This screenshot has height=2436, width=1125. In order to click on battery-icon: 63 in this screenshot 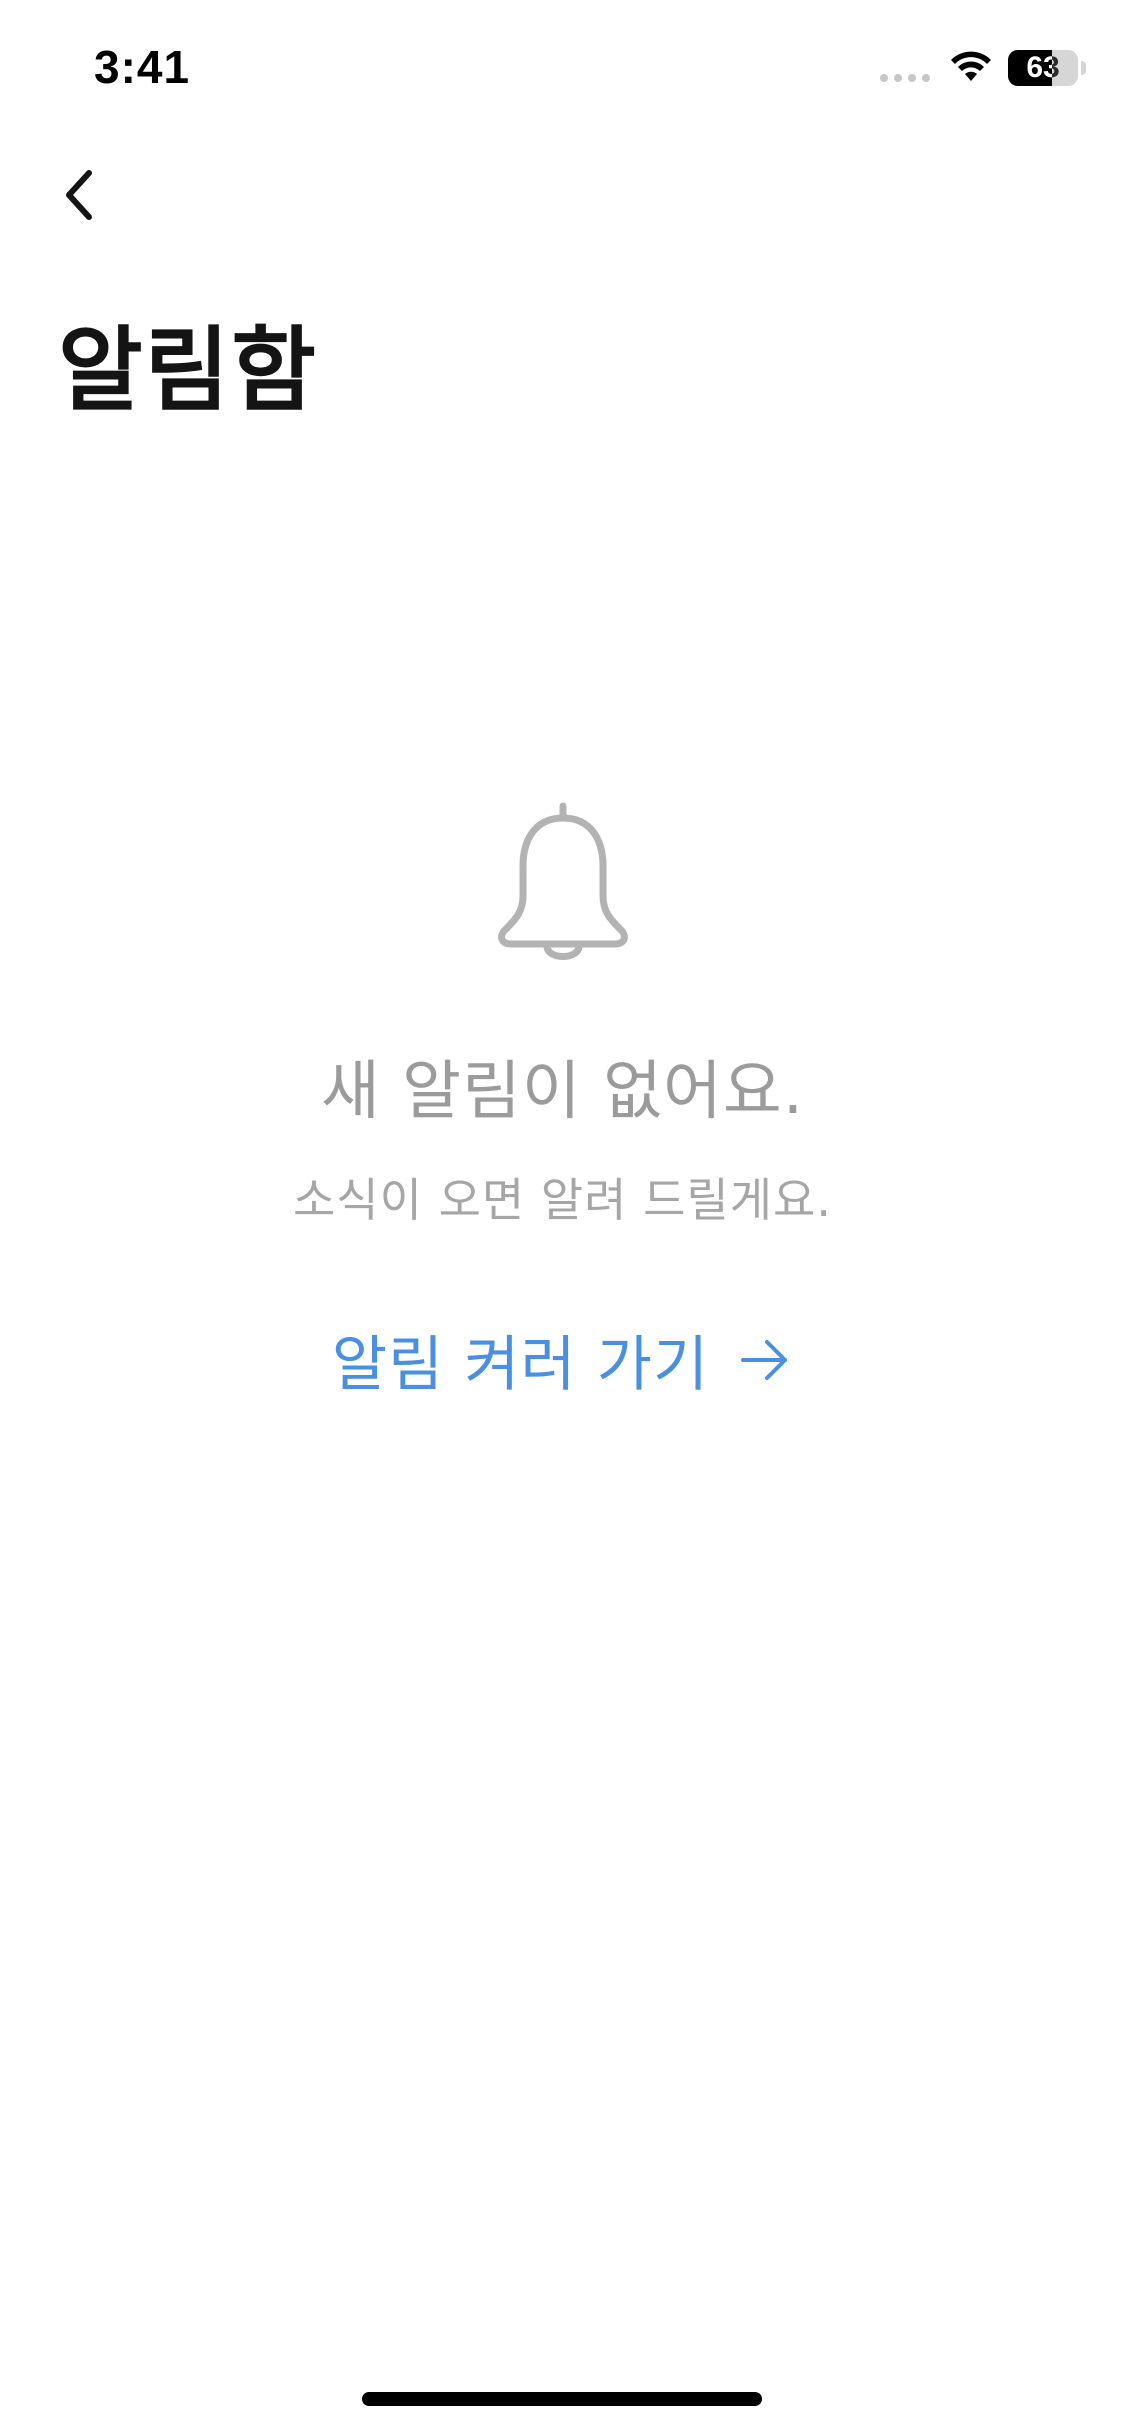, I will do `click(1043, 68)`.